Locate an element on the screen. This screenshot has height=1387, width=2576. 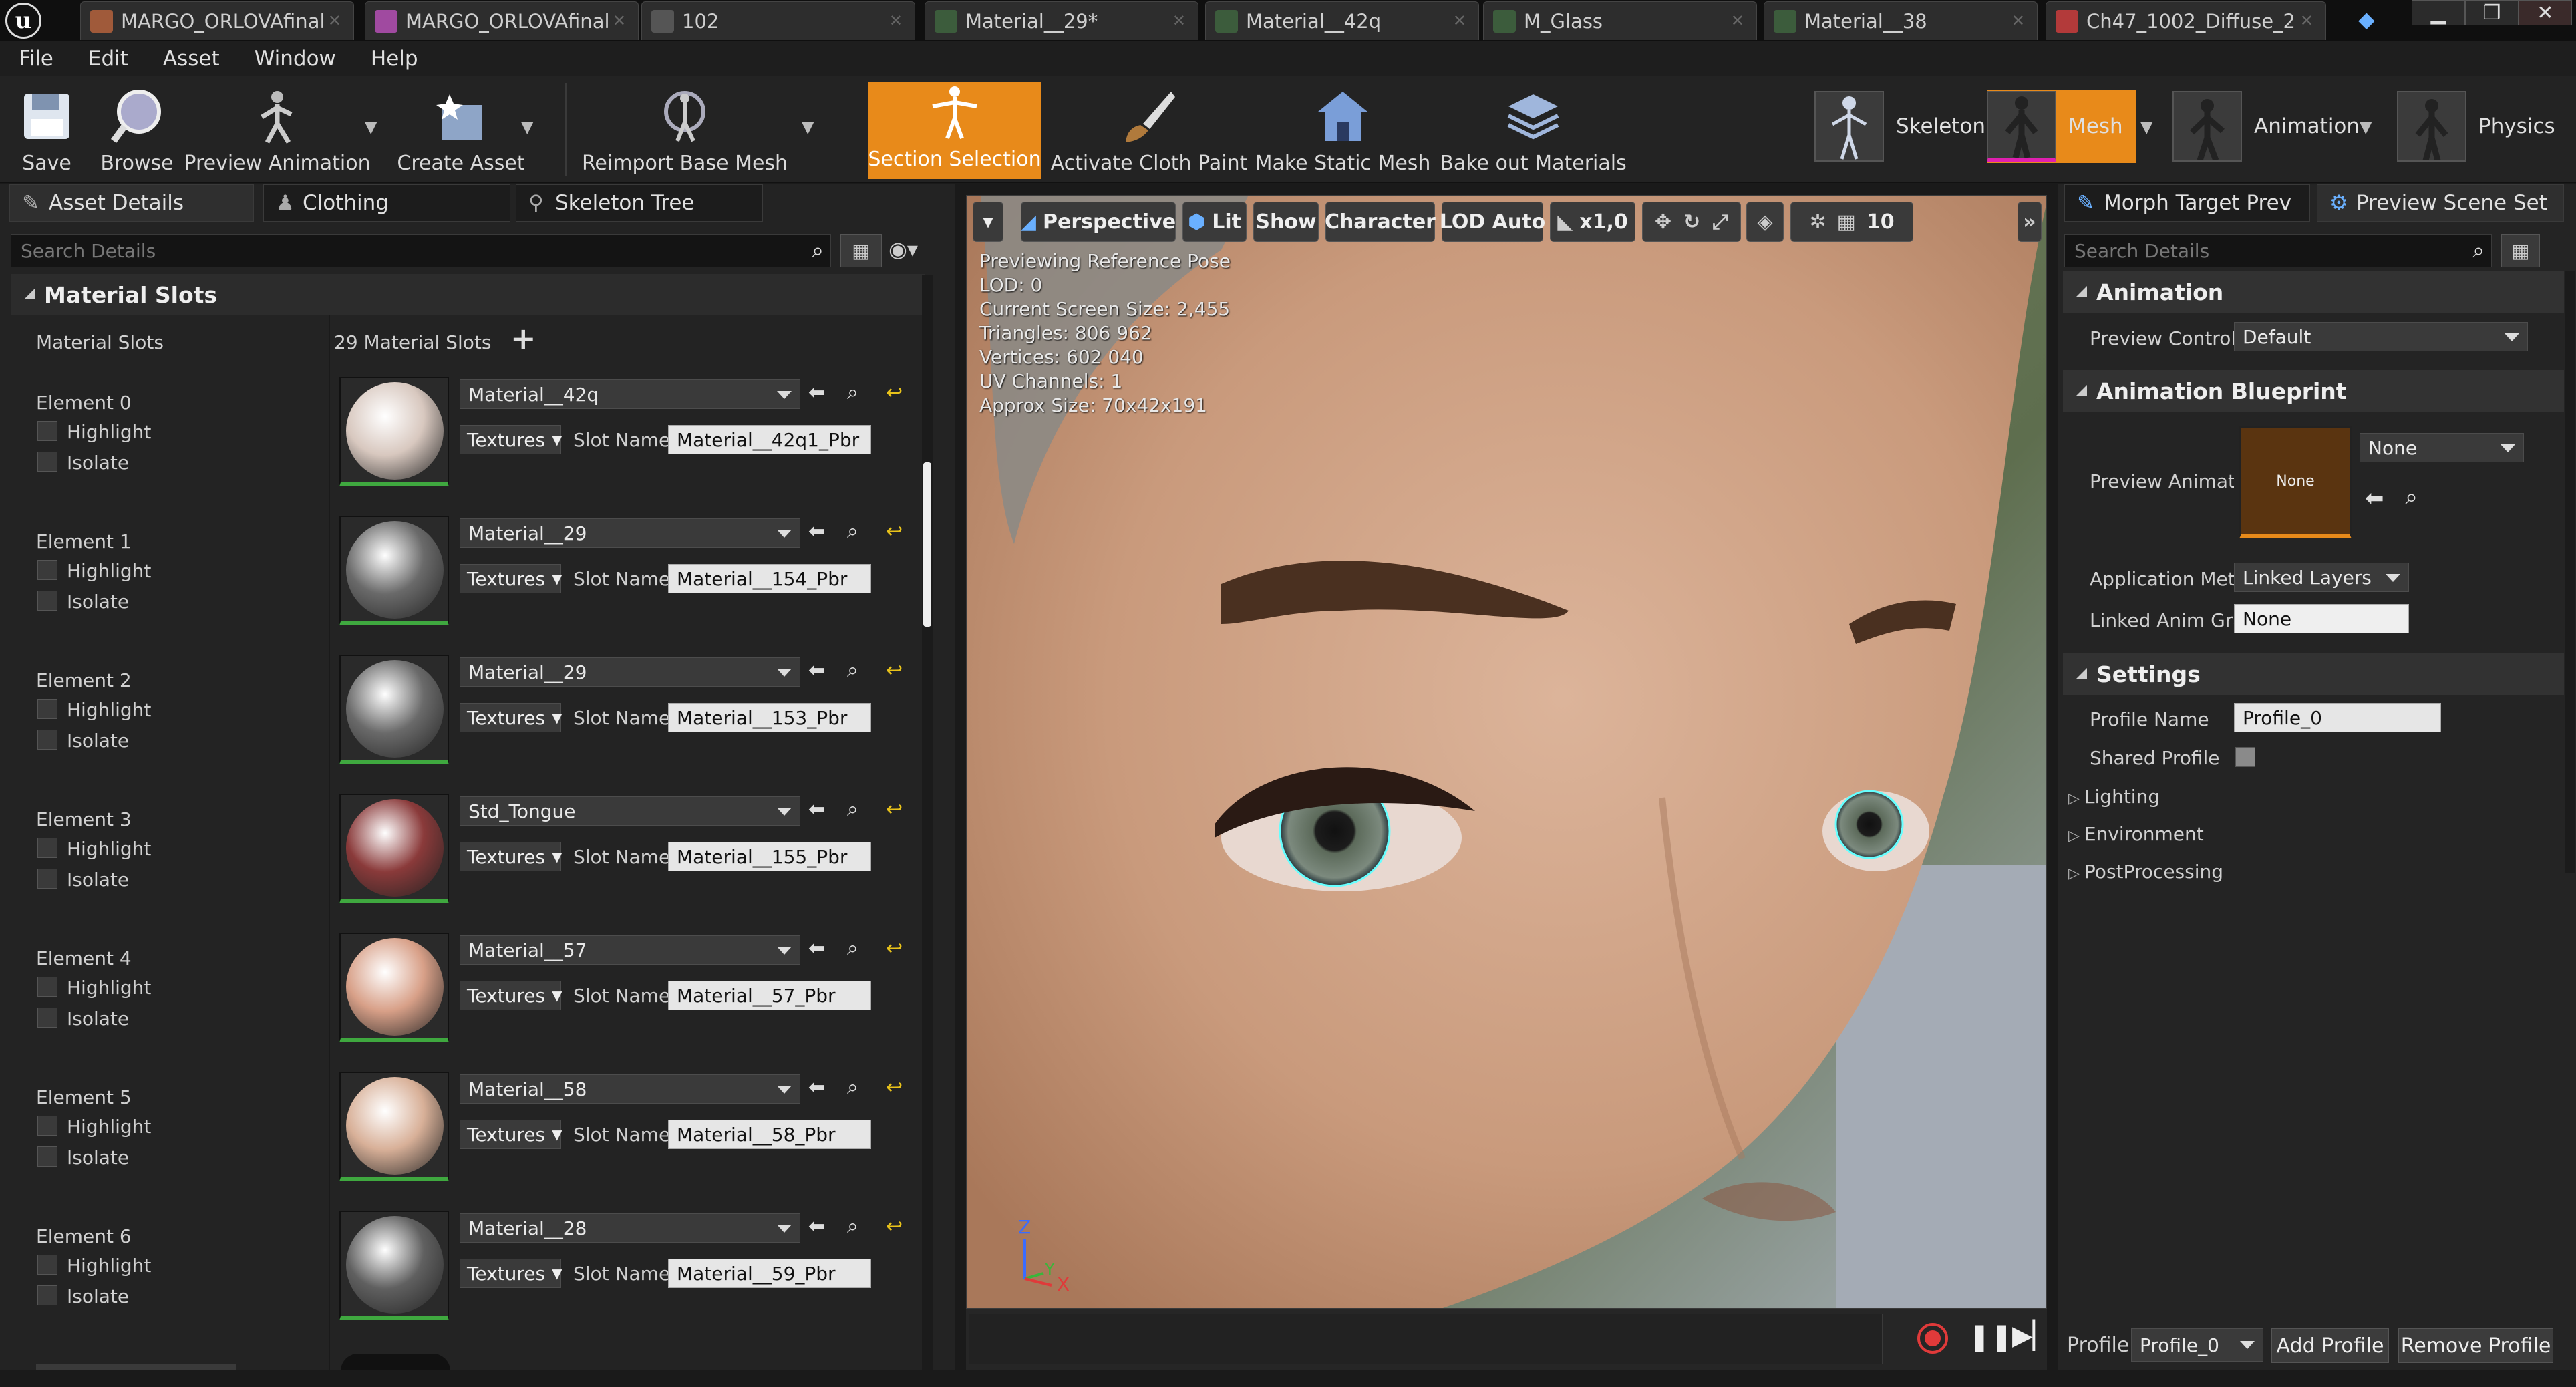
material-dropdown: Std_Tongue is located at coordinates (630, 811).